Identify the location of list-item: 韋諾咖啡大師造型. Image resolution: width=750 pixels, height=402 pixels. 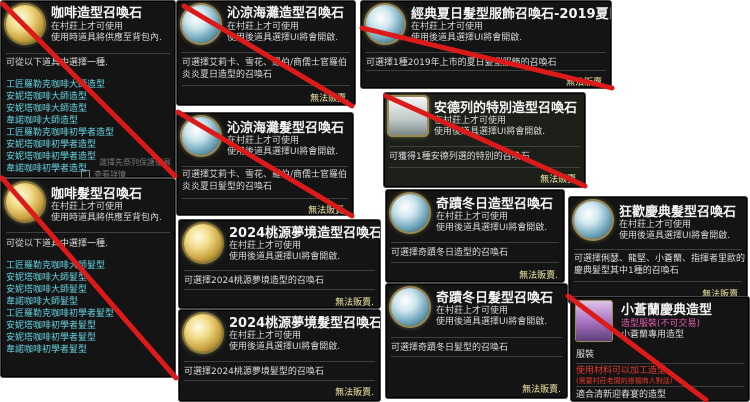
(42, 121).